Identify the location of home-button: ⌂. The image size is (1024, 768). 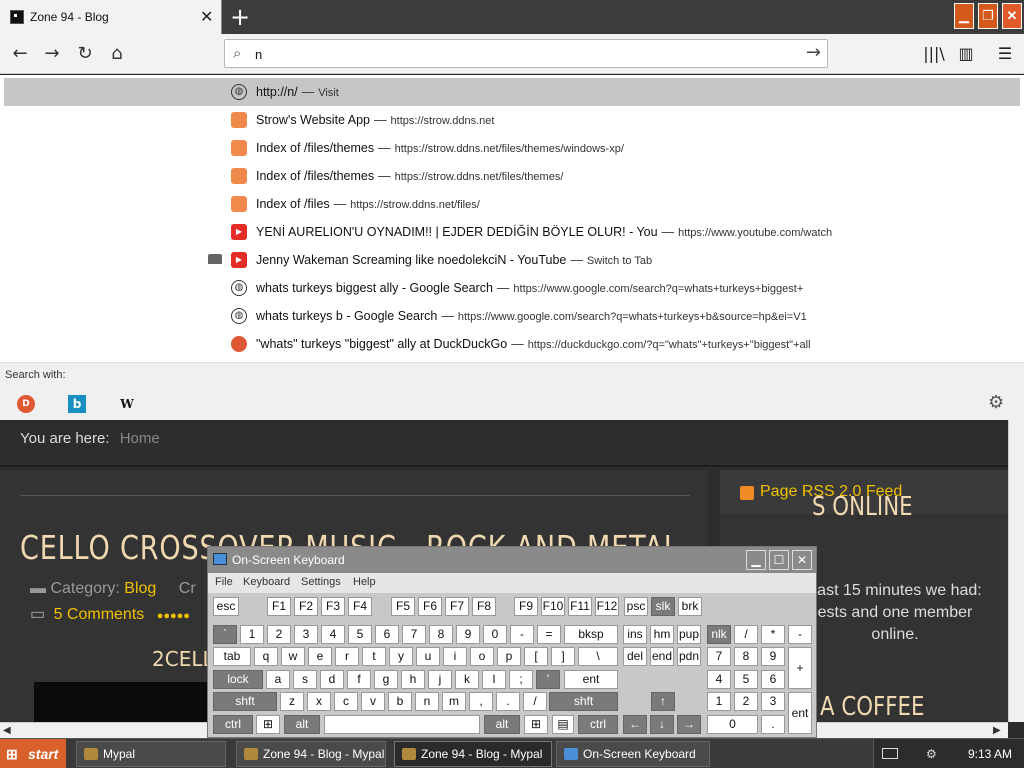
(117, 54).